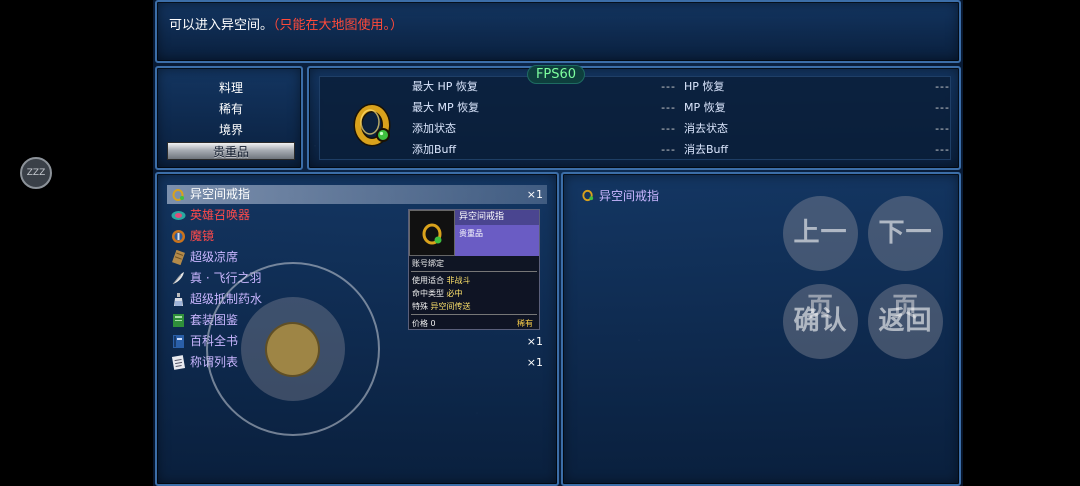 This screenshot has width=1080, height=486. Describe the element at coordinates (905, 259) in the screenshot. I see `next-page-button: 下一页` at that location.